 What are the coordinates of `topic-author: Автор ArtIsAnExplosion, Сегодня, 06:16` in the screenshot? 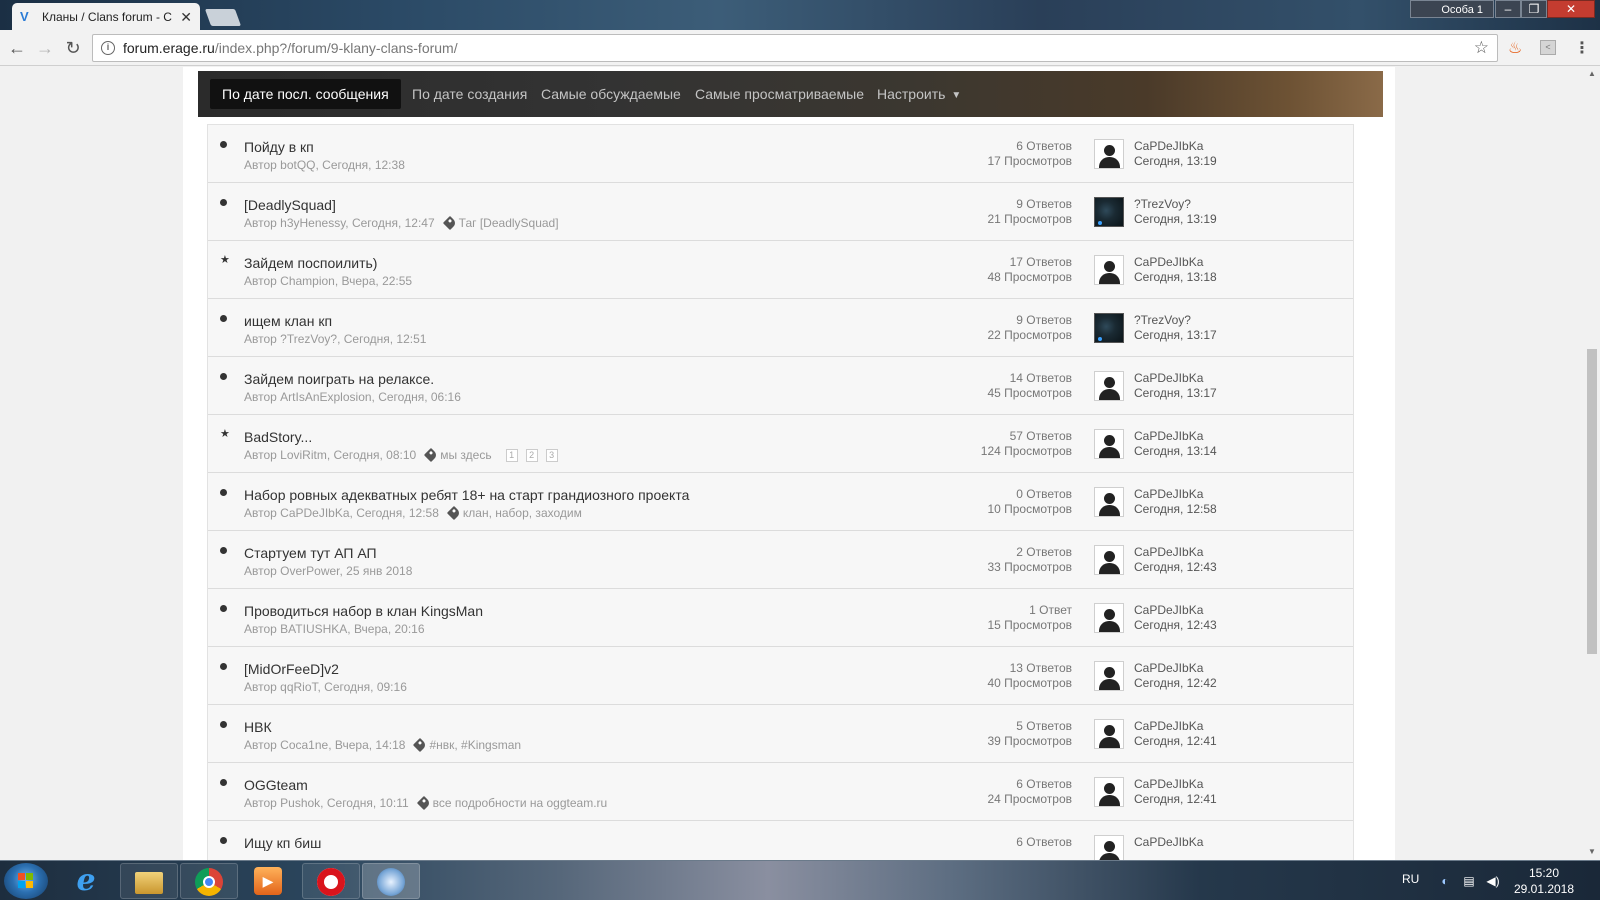 It's located at (352, 397).